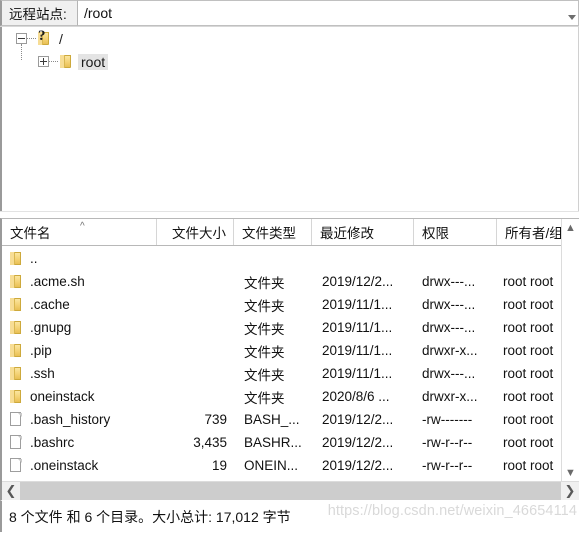  What do you see at coordinates (61, 38) in the screenshot?
I see `tree-node-label: /` at bounding box center [61, 38].